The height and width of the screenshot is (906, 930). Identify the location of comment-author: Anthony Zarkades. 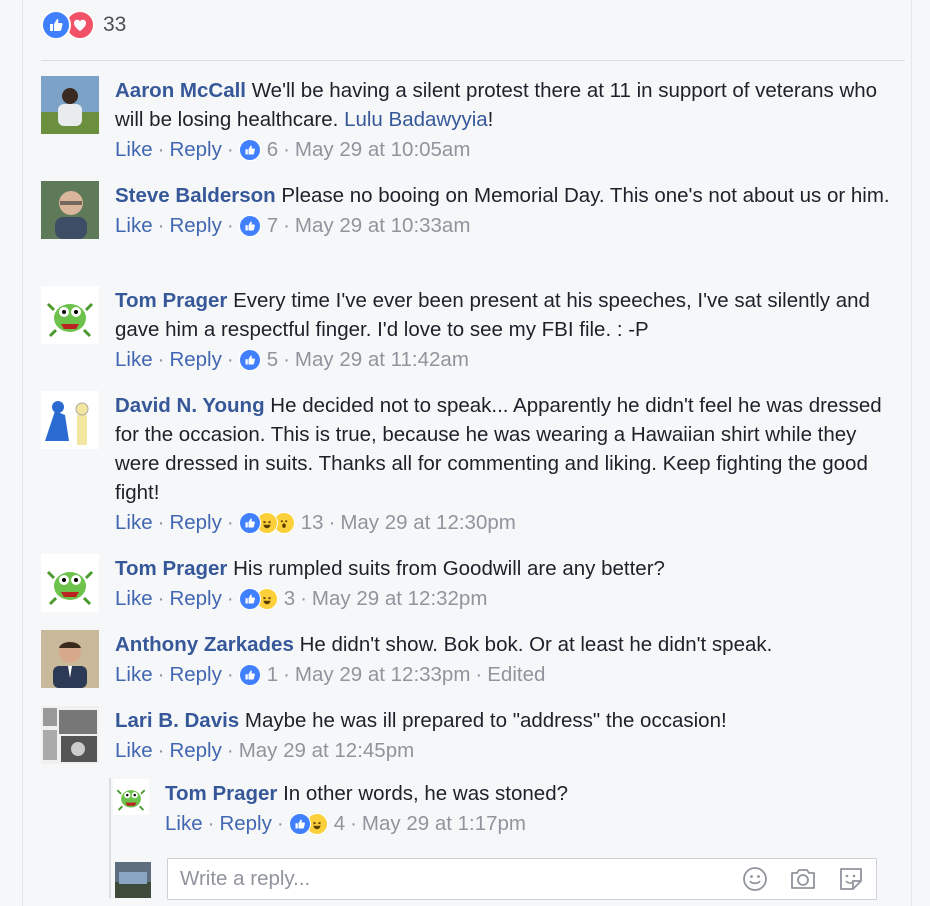
(204, 644).